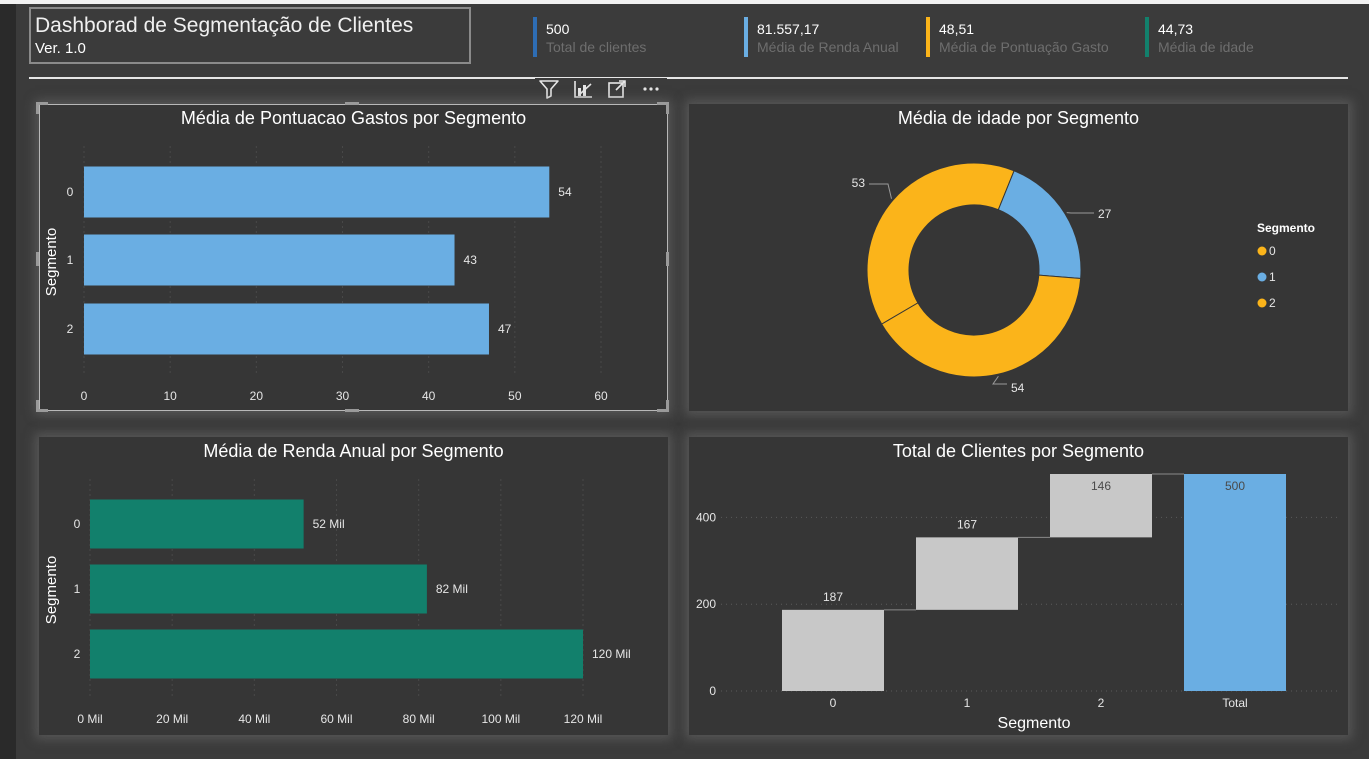 The height and width of the screenshot is (759, 1369). What do you see at coordinates (1206, 47) in the screenshot?
I see `kpi-label: Média de idade` at bounding box center [1206, 47].